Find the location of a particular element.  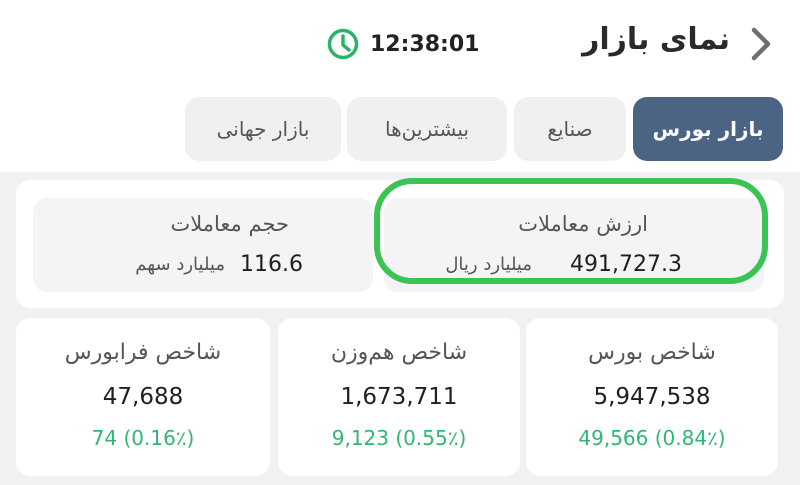

trade-volume-box: حجم معاملات 116.6 میلیارد سهم is located at coordinates (203, 245).